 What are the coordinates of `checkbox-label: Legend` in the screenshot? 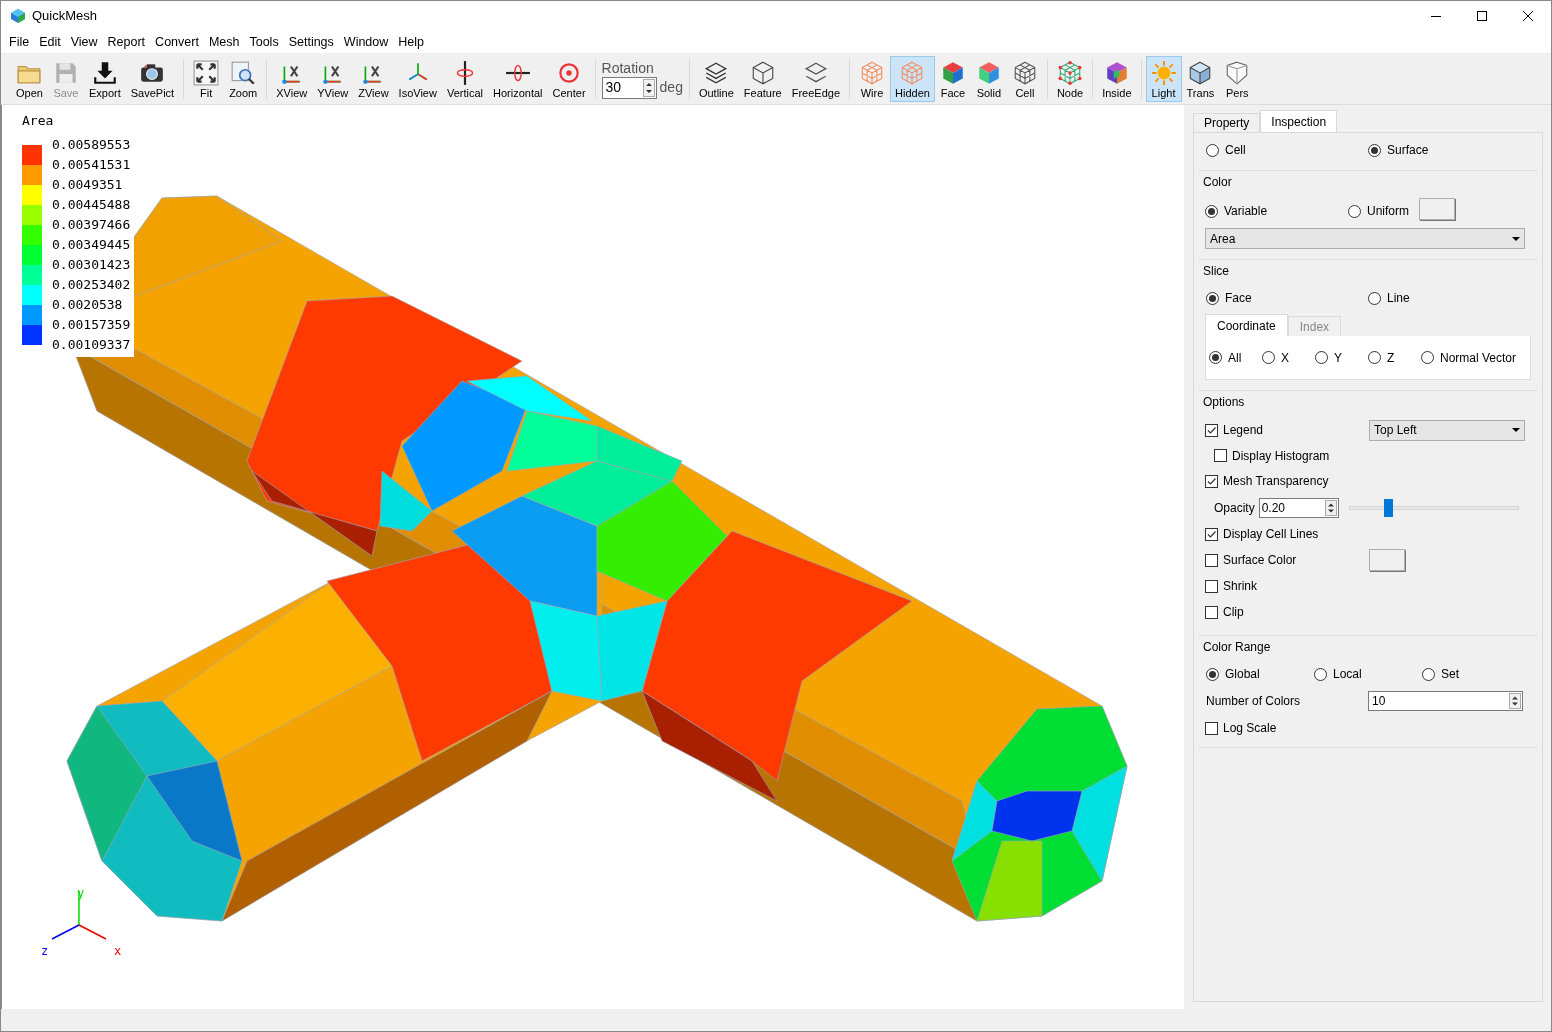 It's located at (1243, 430).